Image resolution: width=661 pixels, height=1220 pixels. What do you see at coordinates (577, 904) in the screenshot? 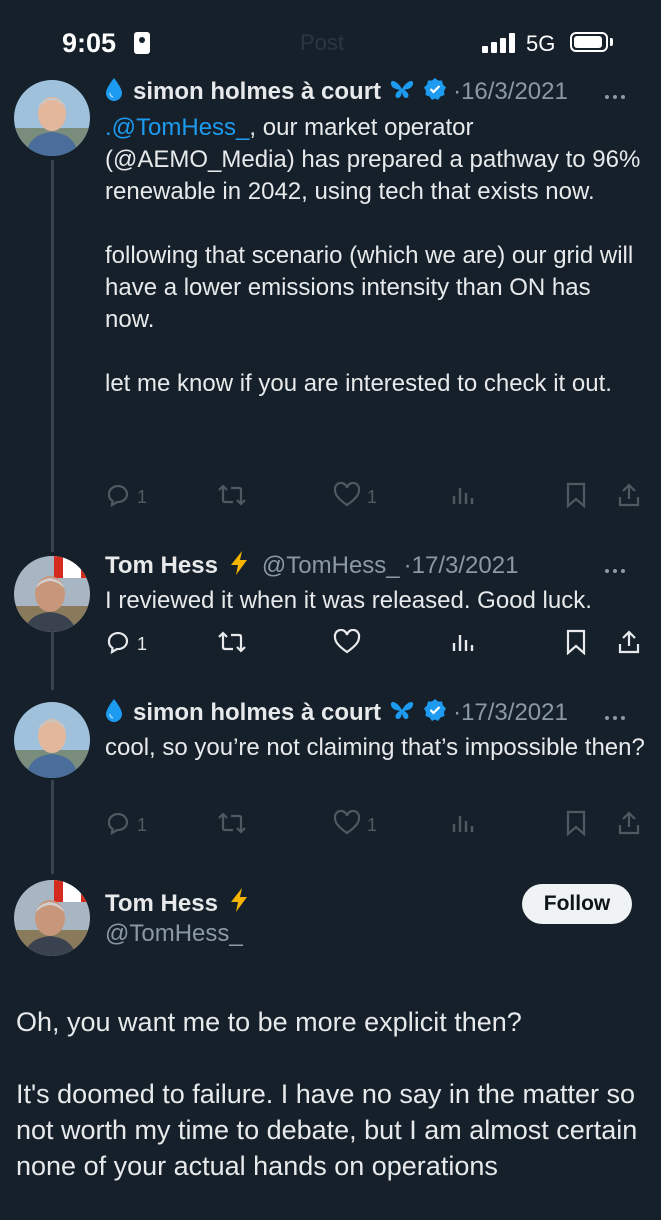
I see `follow-button: Follow` at bounding box center [577, 904].